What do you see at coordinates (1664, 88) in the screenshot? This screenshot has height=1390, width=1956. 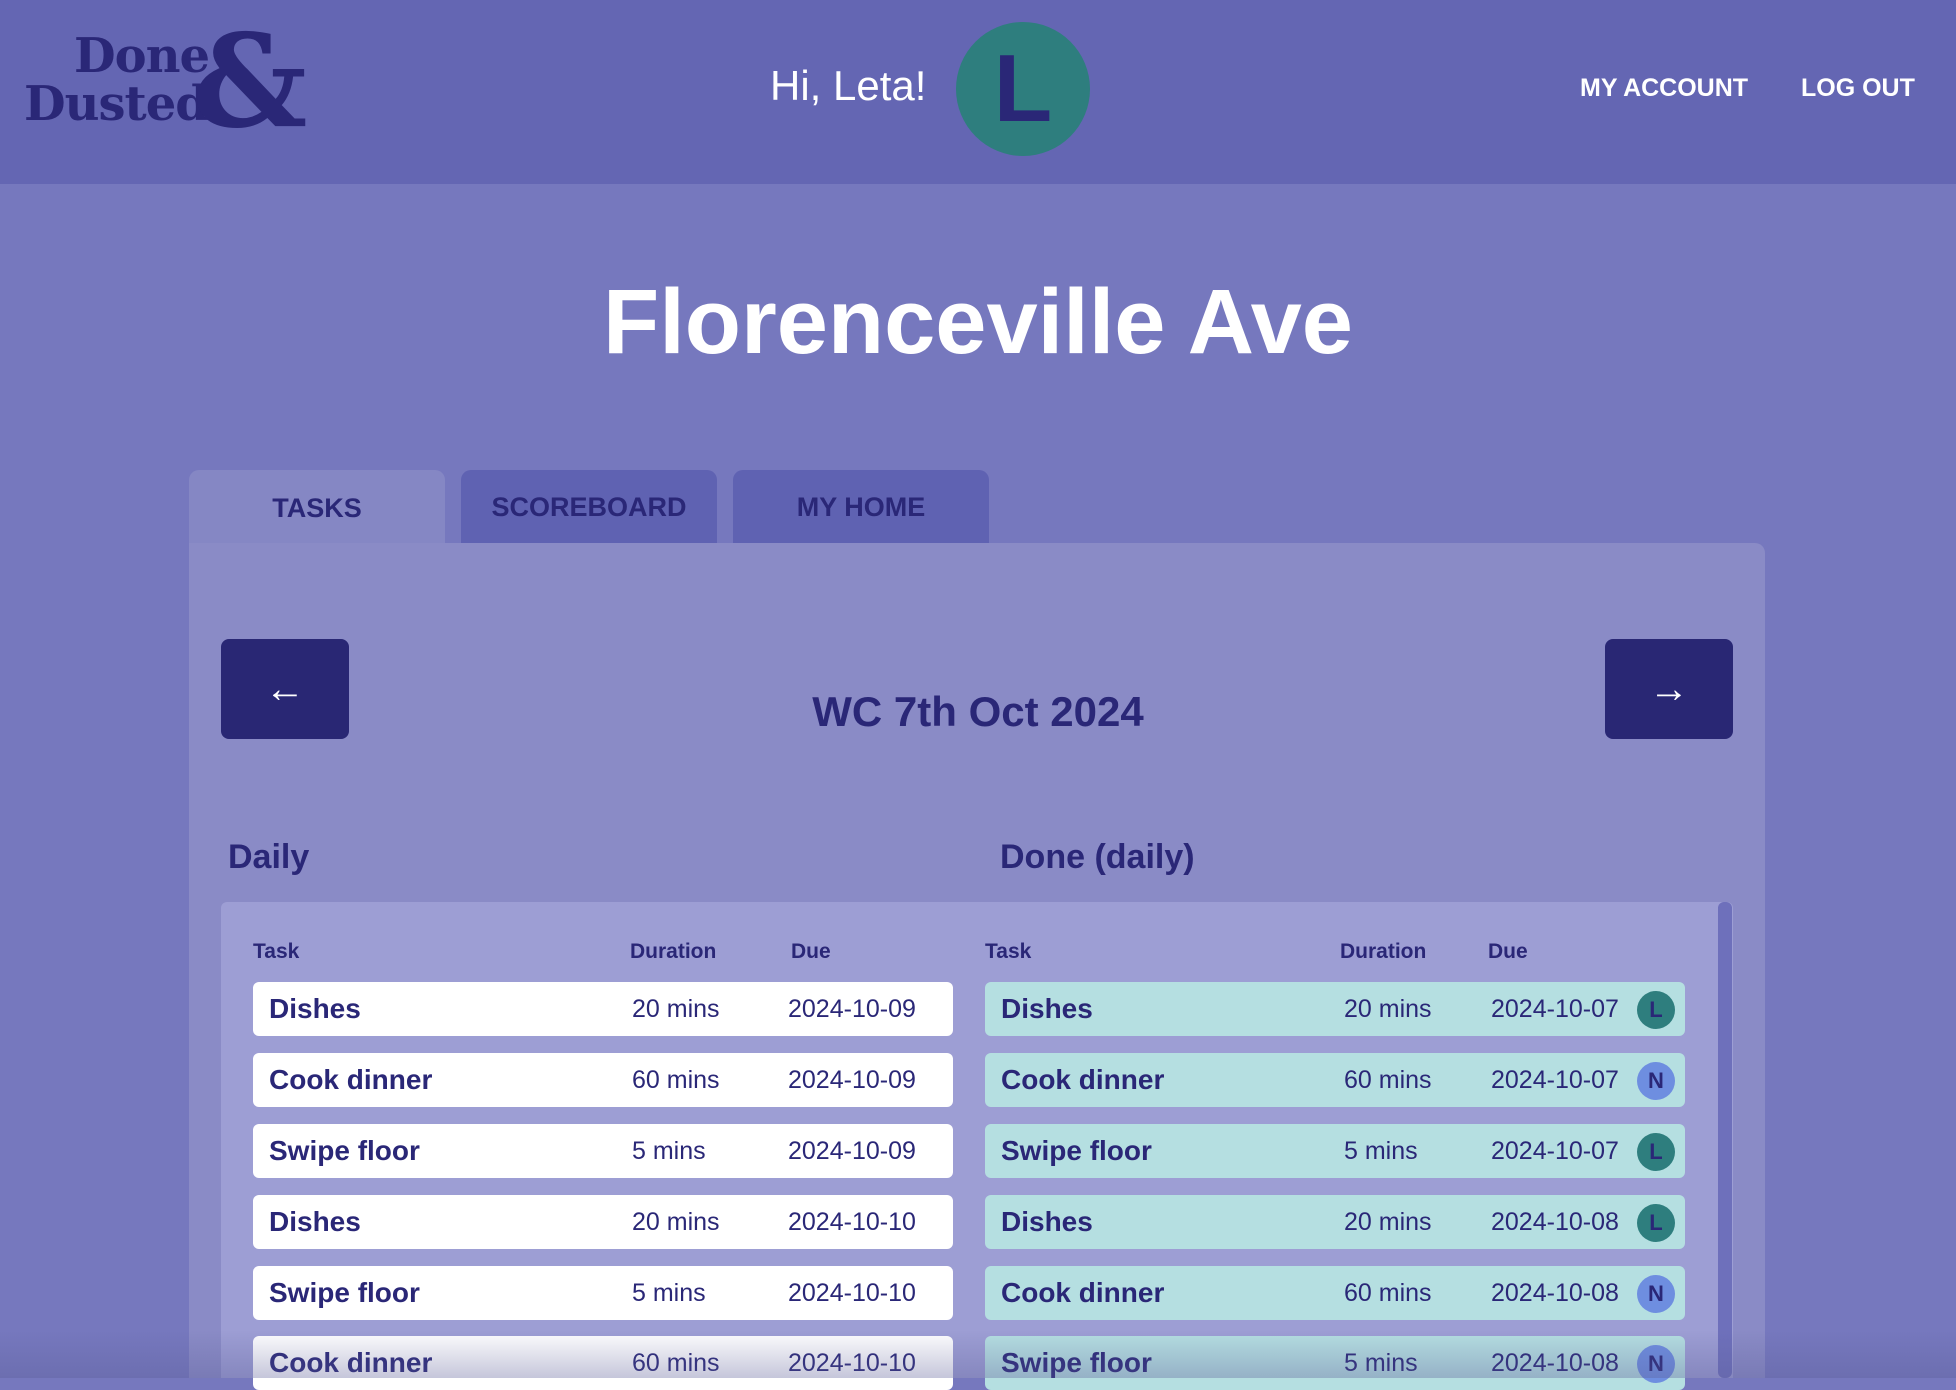 I see `my-account-link: MY ACCOUNT` at bounding box center [1664, 88].